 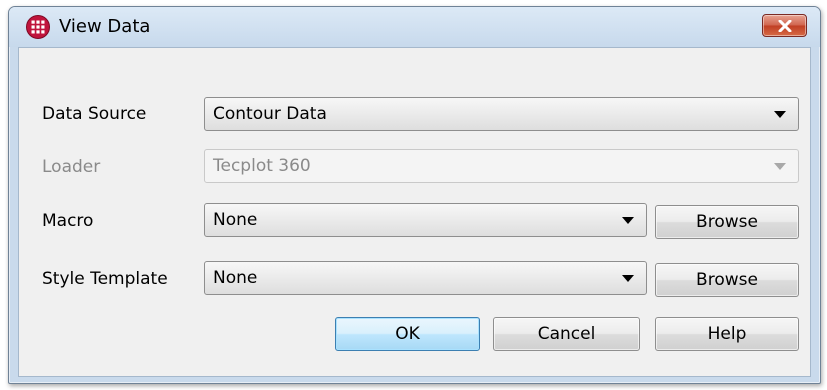 I want to click on loader-value: Tecplot 360, so click(x=262, y=166).